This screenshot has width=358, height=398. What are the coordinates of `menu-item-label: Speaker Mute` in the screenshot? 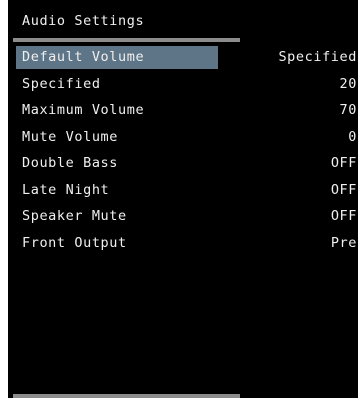 It's located at (74, 216).